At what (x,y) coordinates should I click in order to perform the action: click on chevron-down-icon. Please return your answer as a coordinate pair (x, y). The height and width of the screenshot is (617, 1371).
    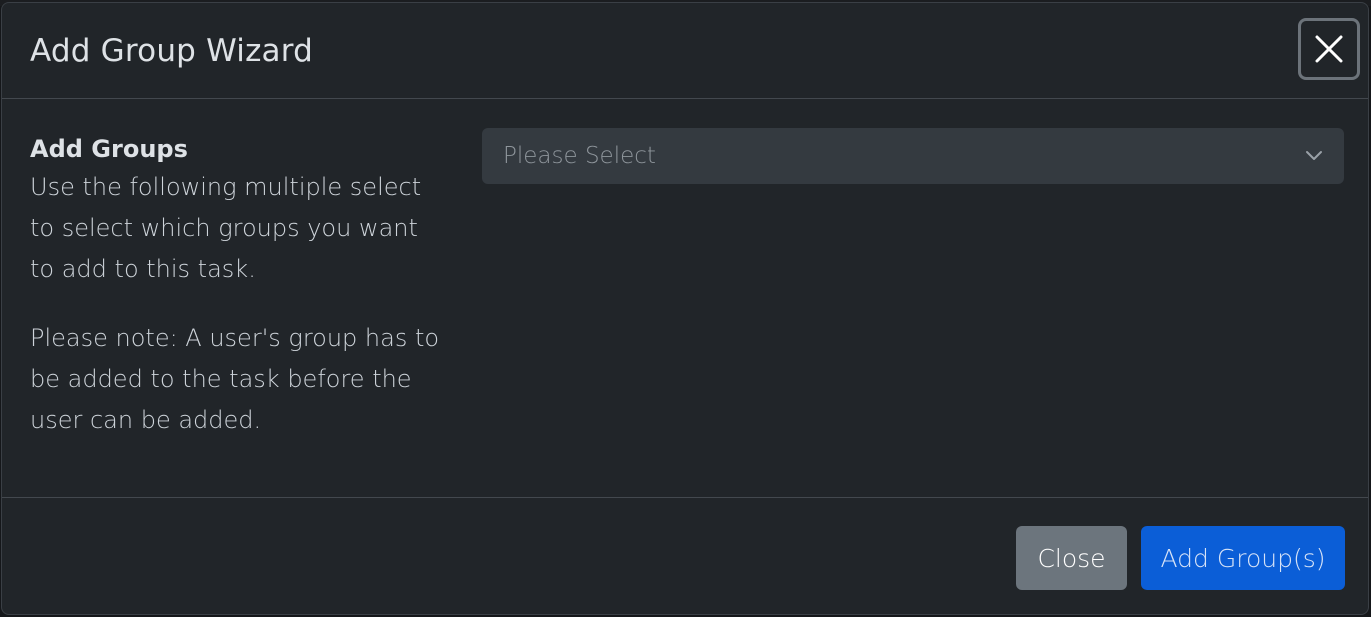
    Looking at the image, I should click on (1314, 155).